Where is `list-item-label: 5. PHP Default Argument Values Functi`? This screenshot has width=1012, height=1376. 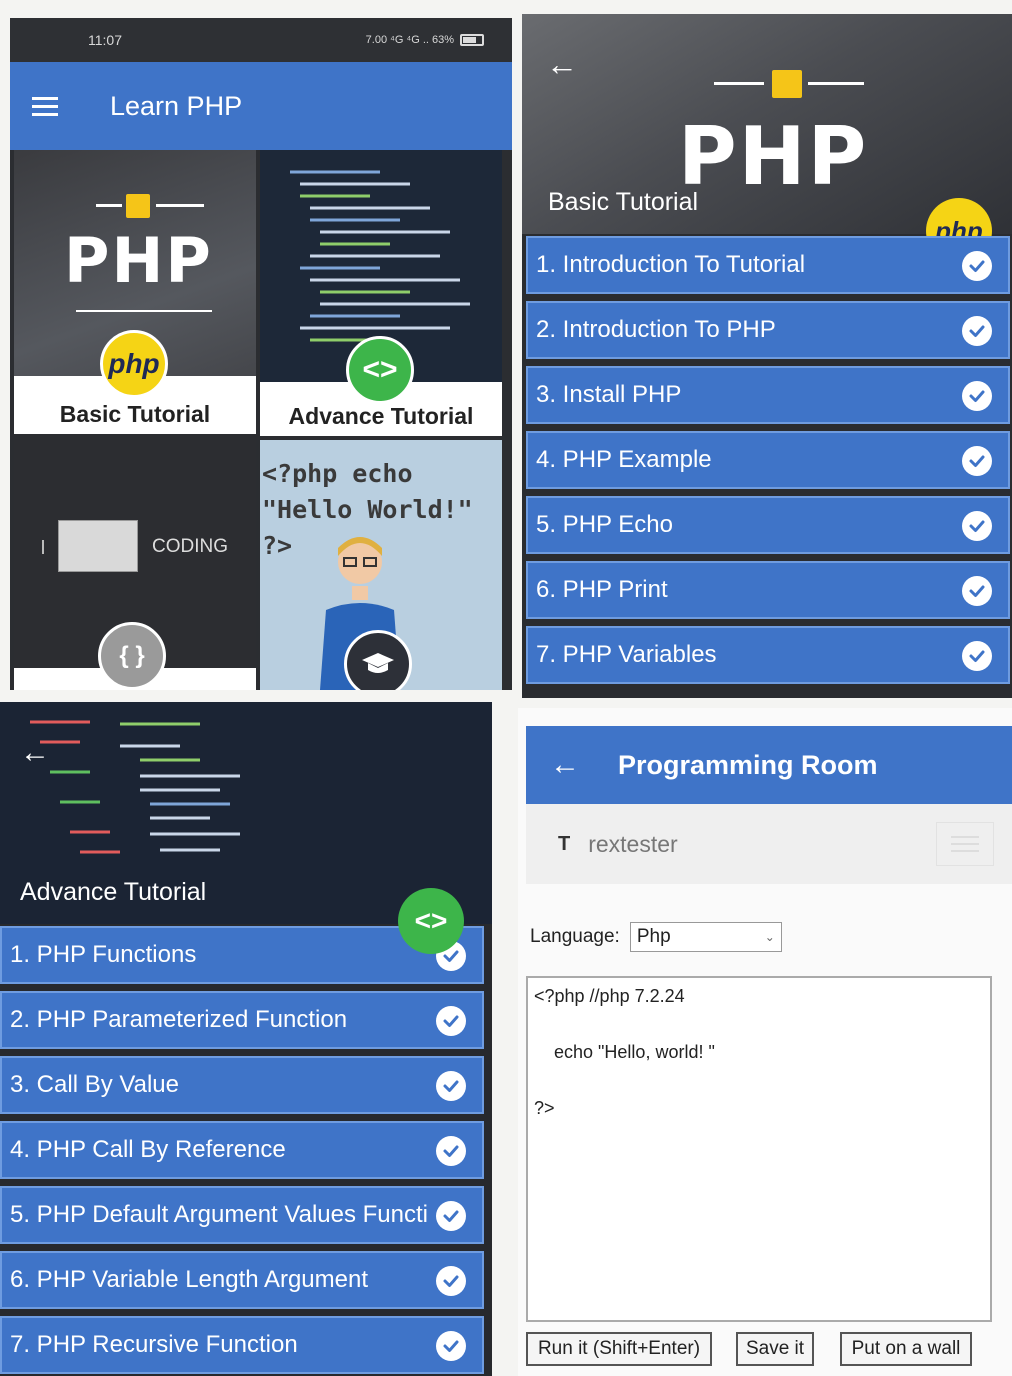
list-item-label: 5. PHP Default Argument Values Functi is located at coordinates (219, 1214).